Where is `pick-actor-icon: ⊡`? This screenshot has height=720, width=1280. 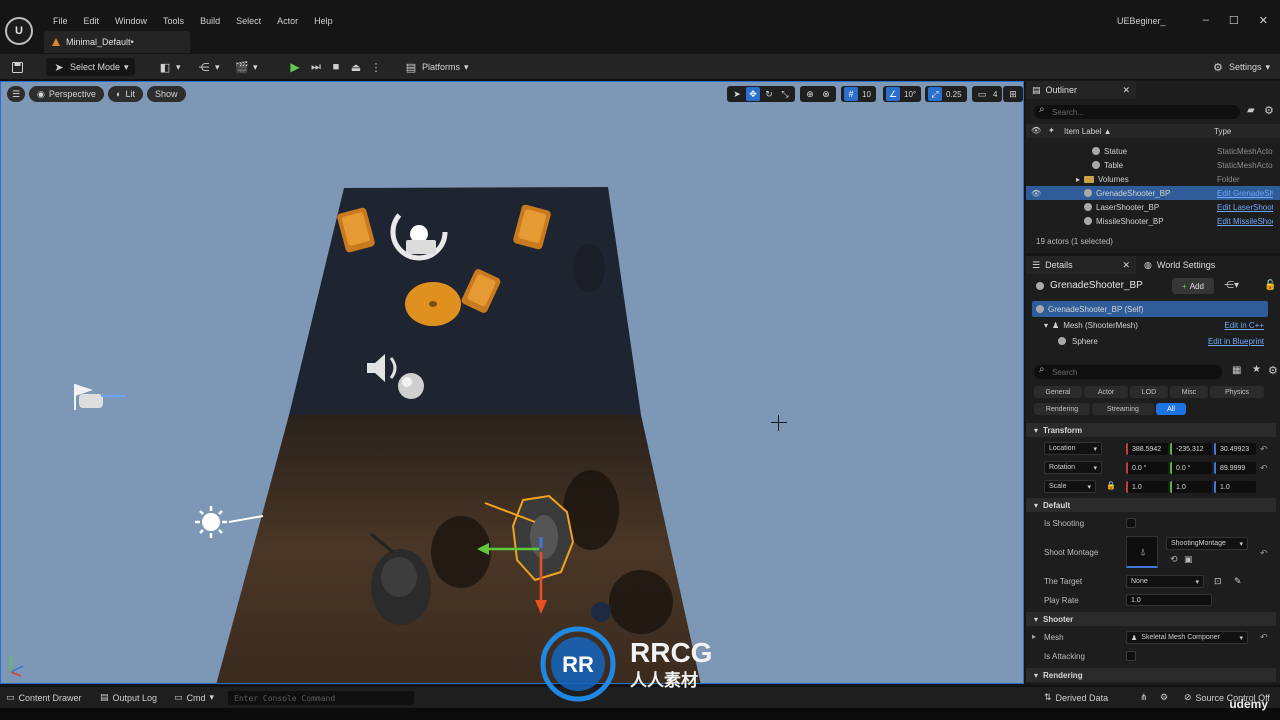 pick-actor-icon: ⊡ is located at coordinates (1218, 581).